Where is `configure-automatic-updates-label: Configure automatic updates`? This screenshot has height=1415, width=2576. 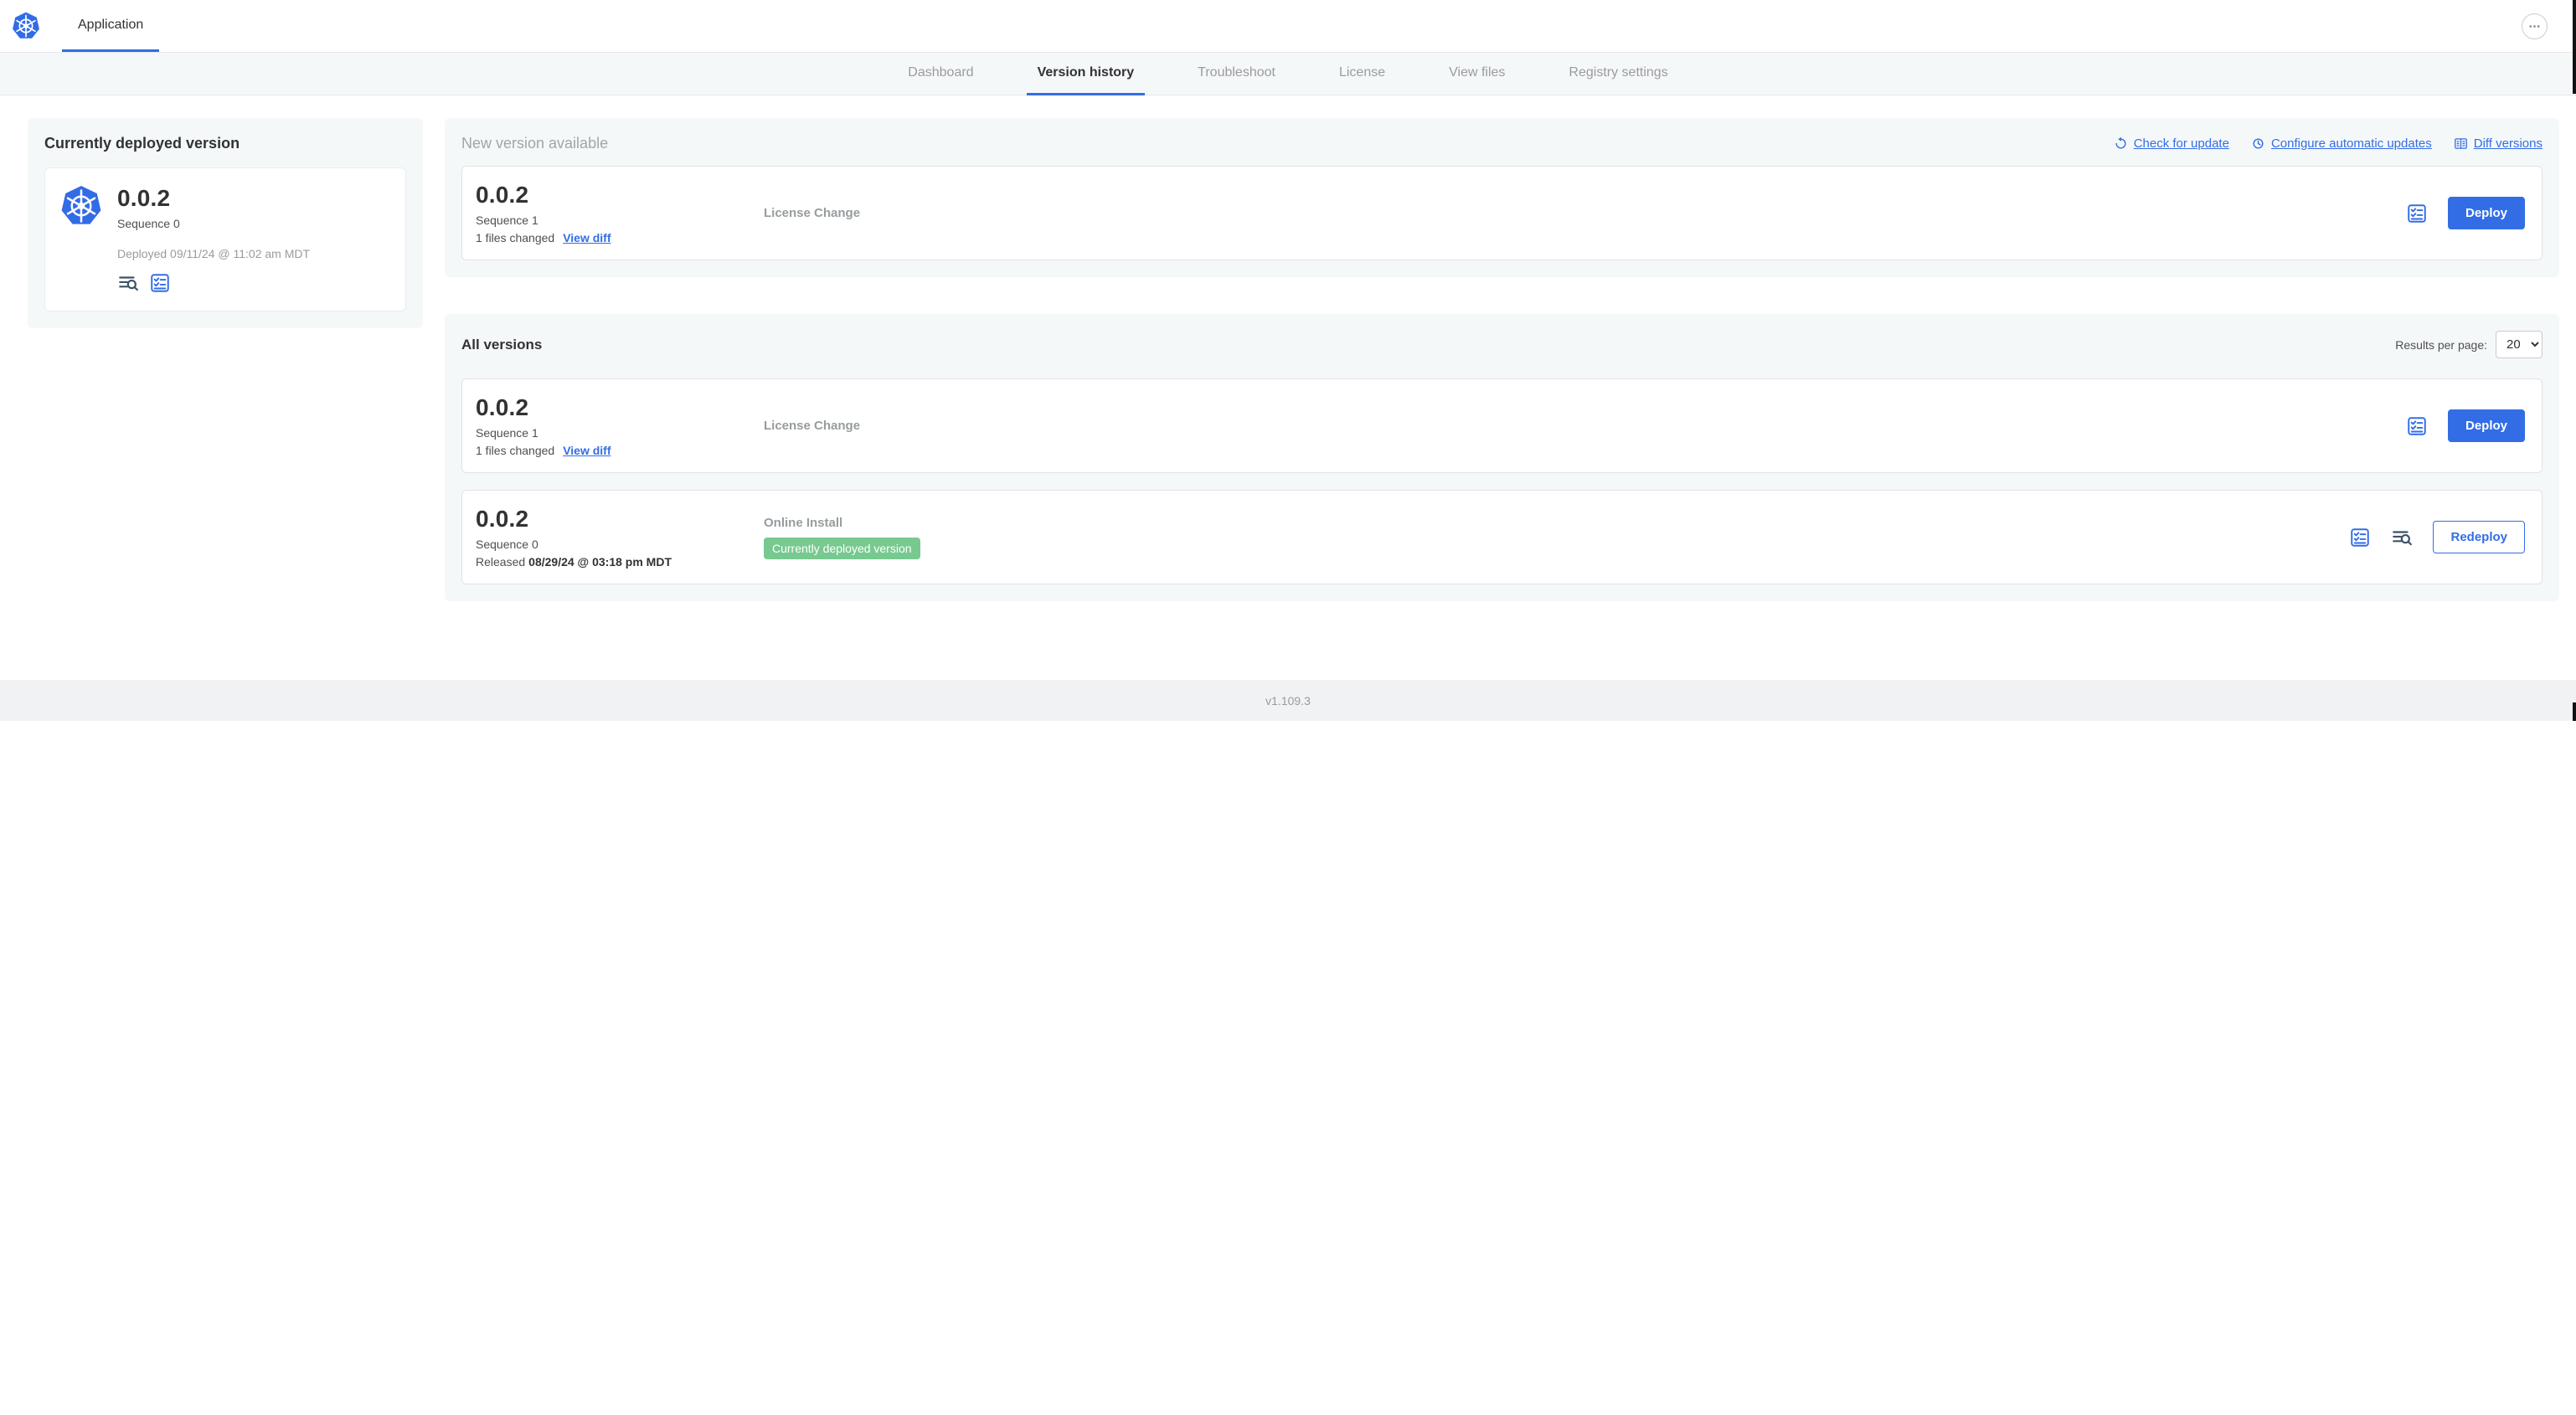 configure-automatic-updates-label: Configure automatic updates is located at coordinates (2351, 143).